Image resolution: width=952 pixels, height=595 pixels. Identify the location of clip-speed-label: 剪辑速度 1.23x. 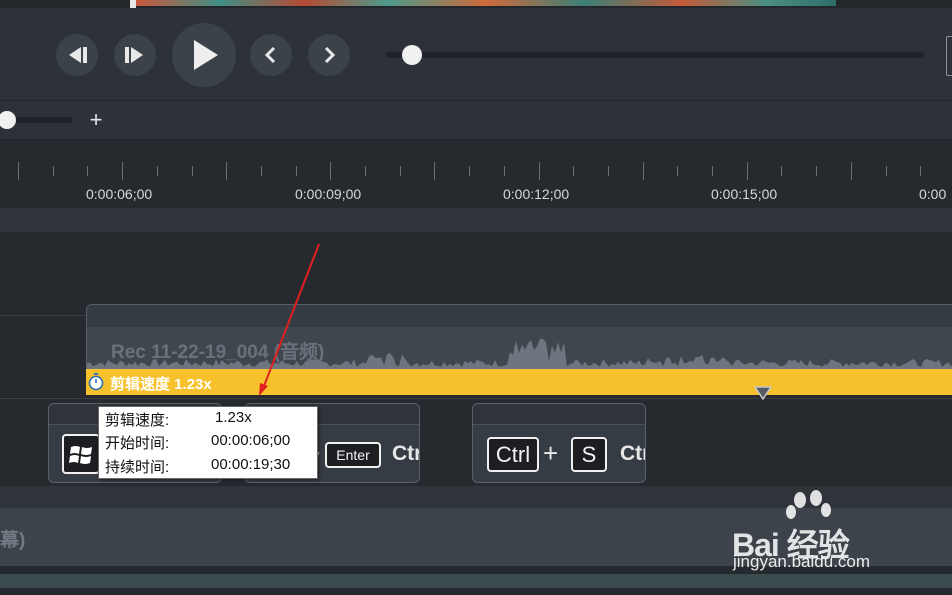
(161, 384).